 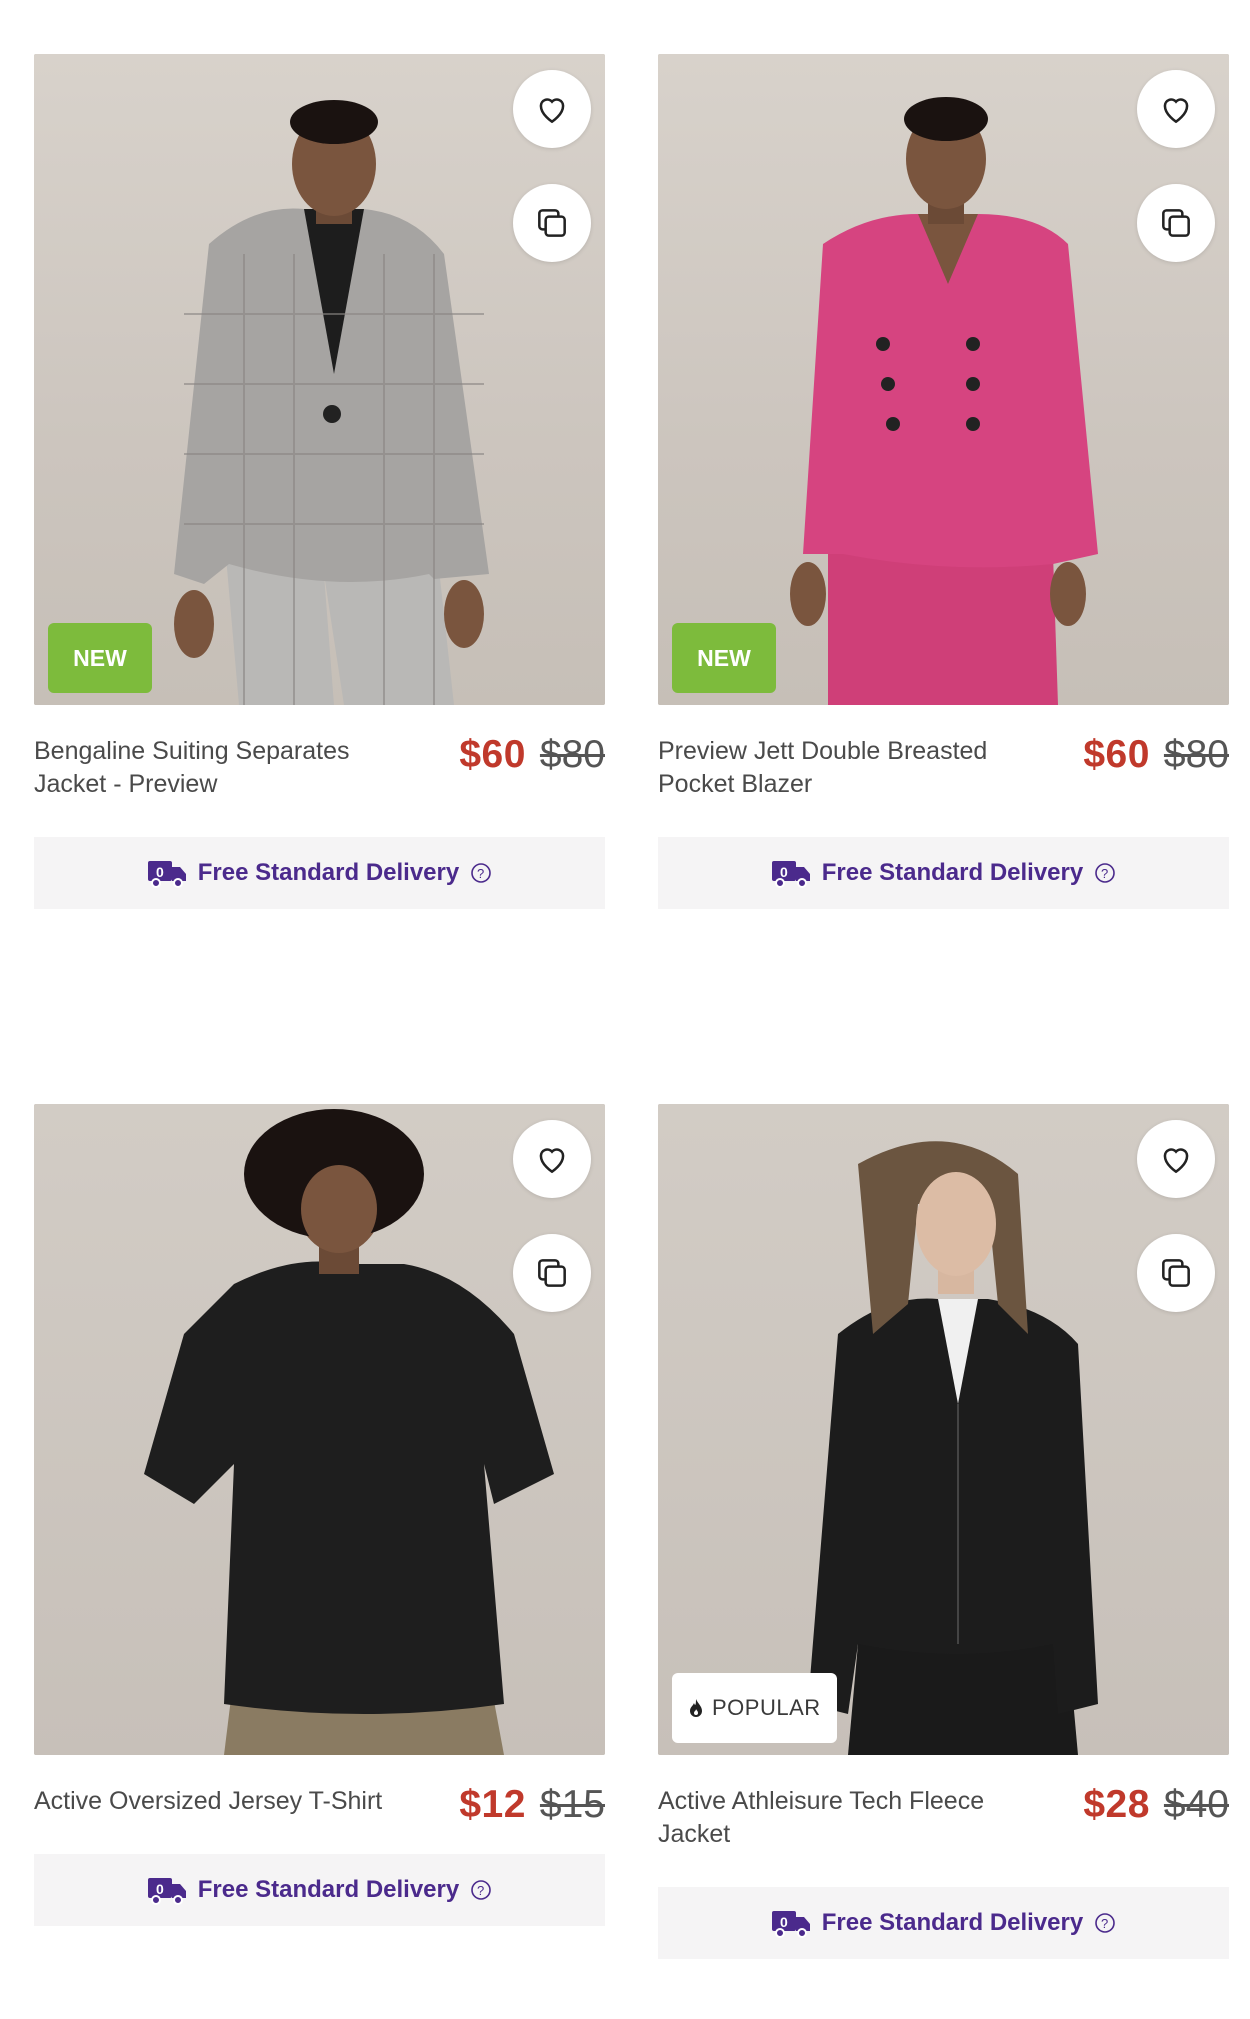 What do you see at coordinates (1156, 1805) in the screenshot?
I see `price-group: $28 $40` at bounding box center [1156, 1805].